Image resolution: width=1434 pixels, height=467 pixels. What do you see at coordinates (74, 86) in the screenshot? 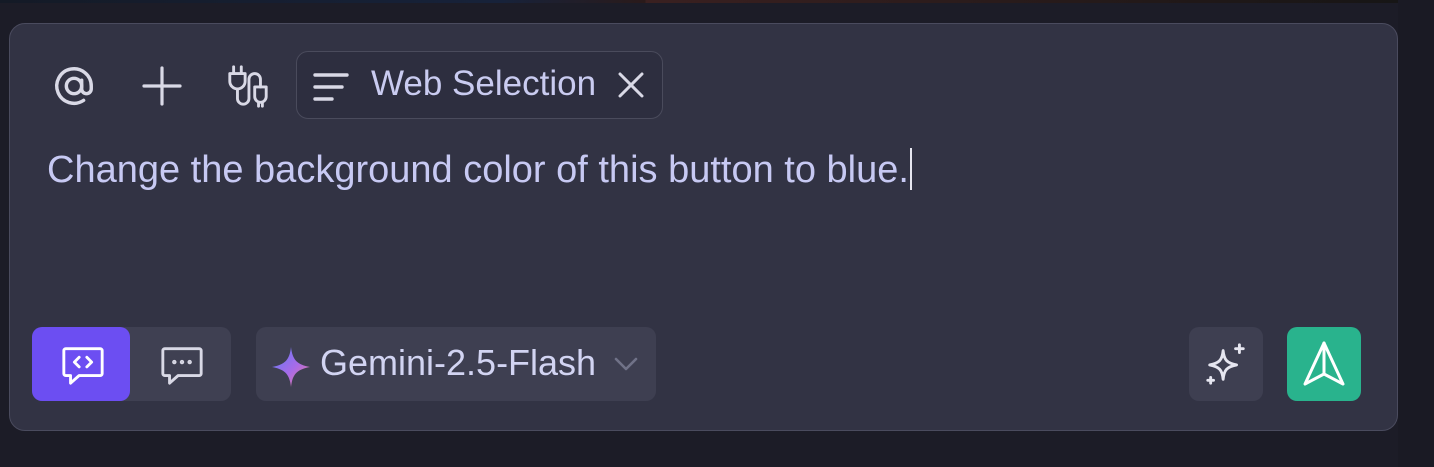
I see `at-icon` at bounding box center [74, 86].